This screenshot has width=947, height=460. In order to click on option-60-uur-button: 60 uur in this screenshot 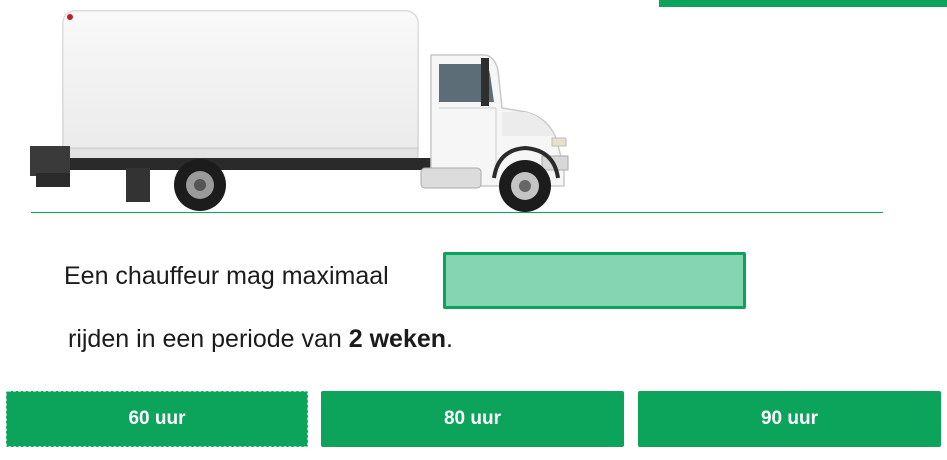, I will do `click(157, 419)`.